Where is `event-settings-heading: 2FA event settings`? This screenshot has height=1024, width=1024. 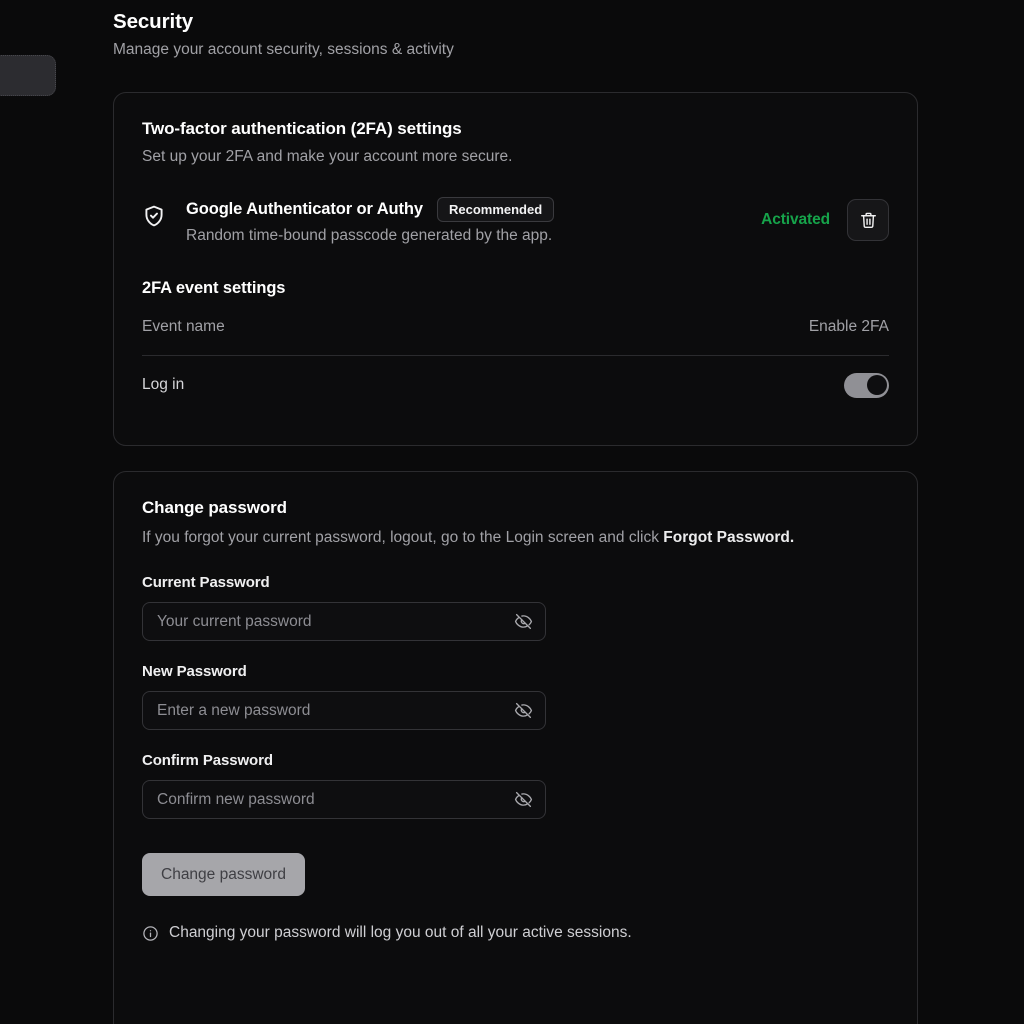 event-settings-heading: 2FA event settings is located at coordinates (214, 288).